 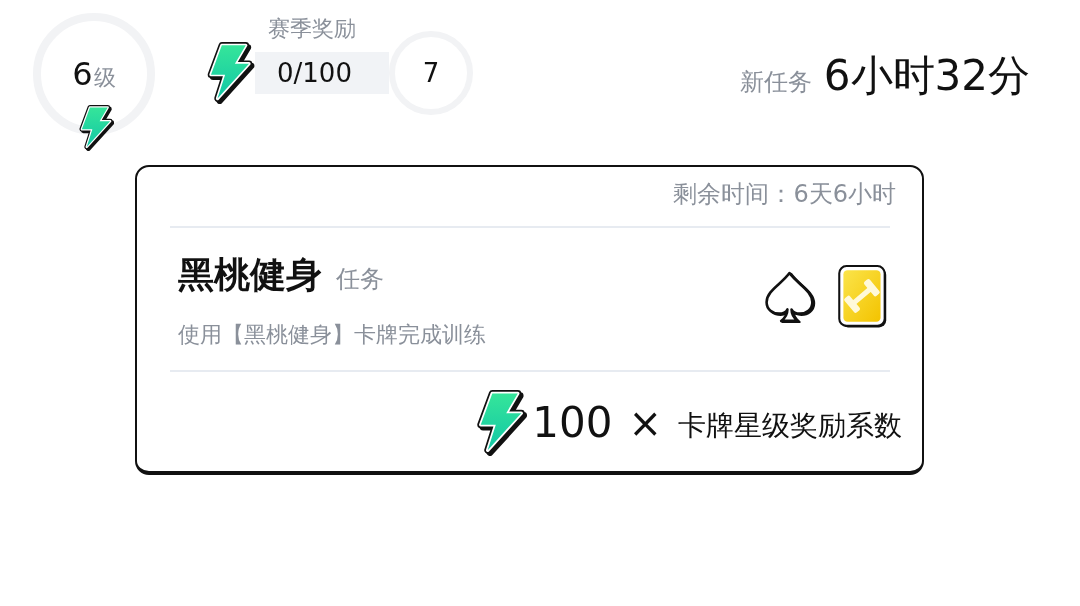 What do you see at coordinates (312, 29) in the screenshot?
I see `season-reward-title: 赛季奖励` at bounding box center [312, 29].